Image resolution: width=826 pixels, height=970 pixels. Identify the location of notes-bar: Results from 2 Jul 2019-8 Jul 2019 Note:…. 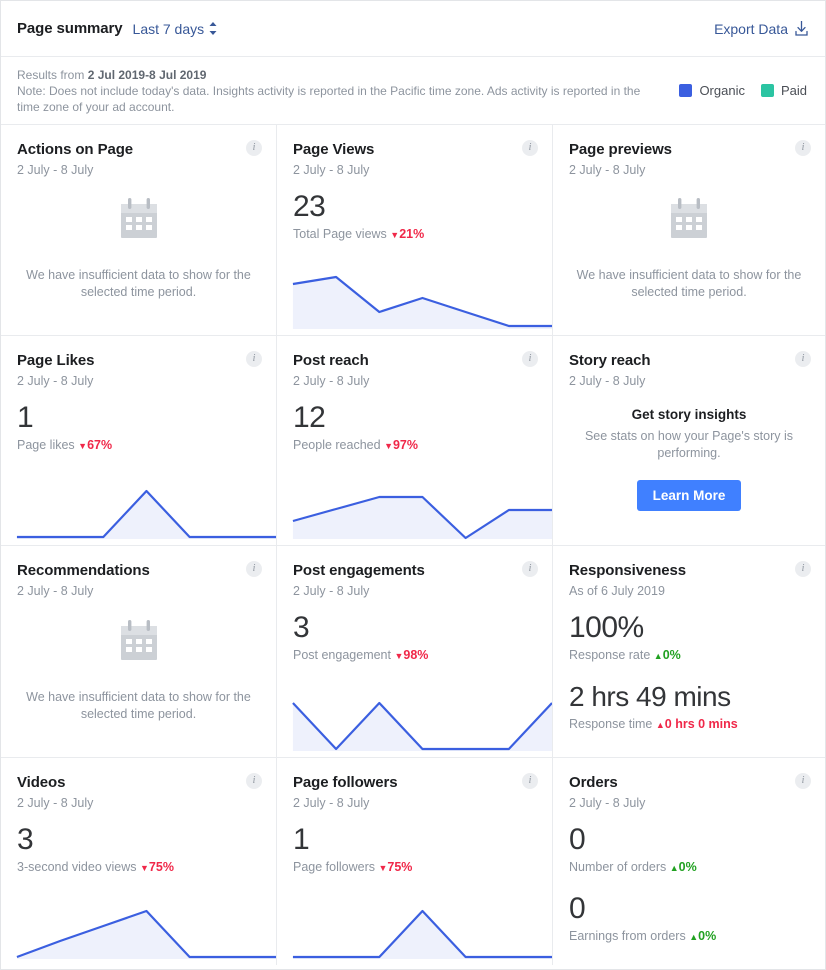
(413, 91).